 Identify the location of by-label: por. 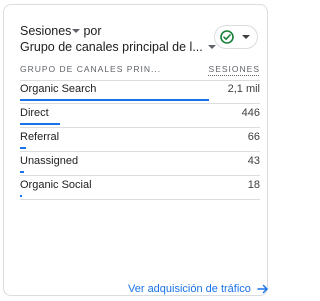
(92, 31).